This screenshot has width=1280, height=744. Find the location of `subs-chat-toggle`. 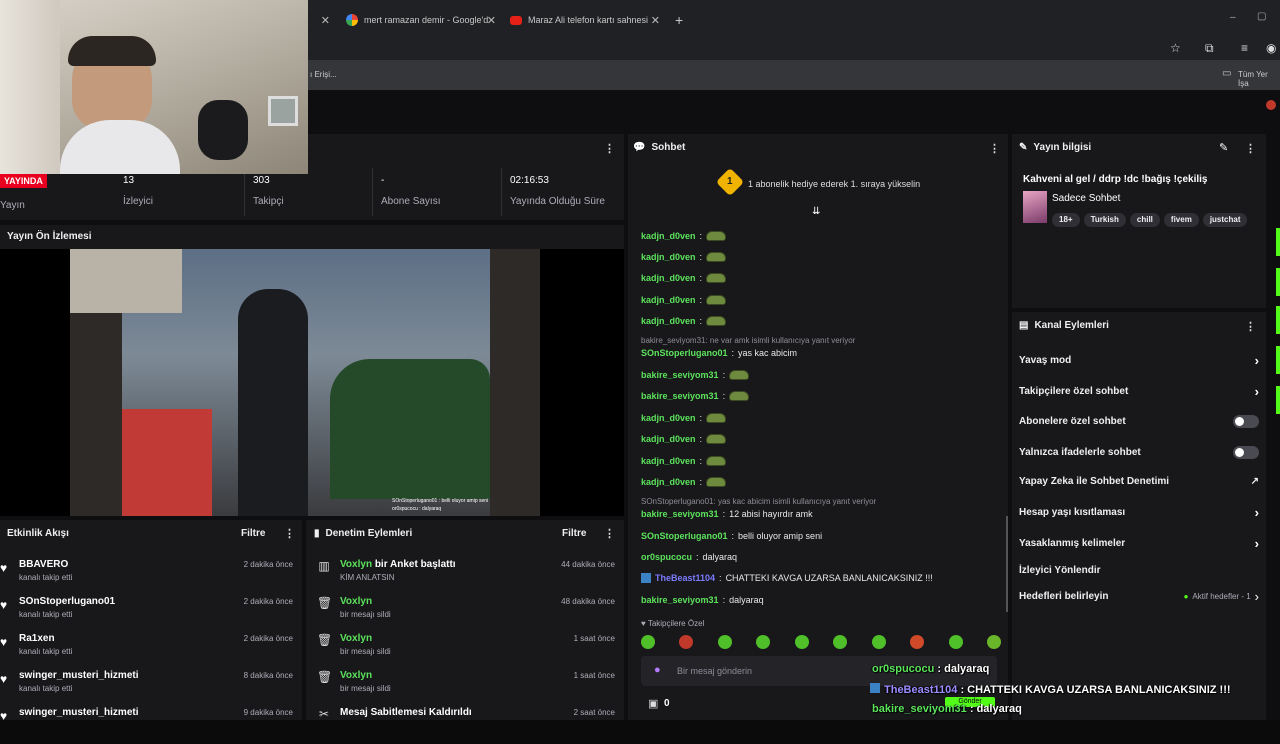

subs-chat-toggle is located at coordinates (1246, 421).